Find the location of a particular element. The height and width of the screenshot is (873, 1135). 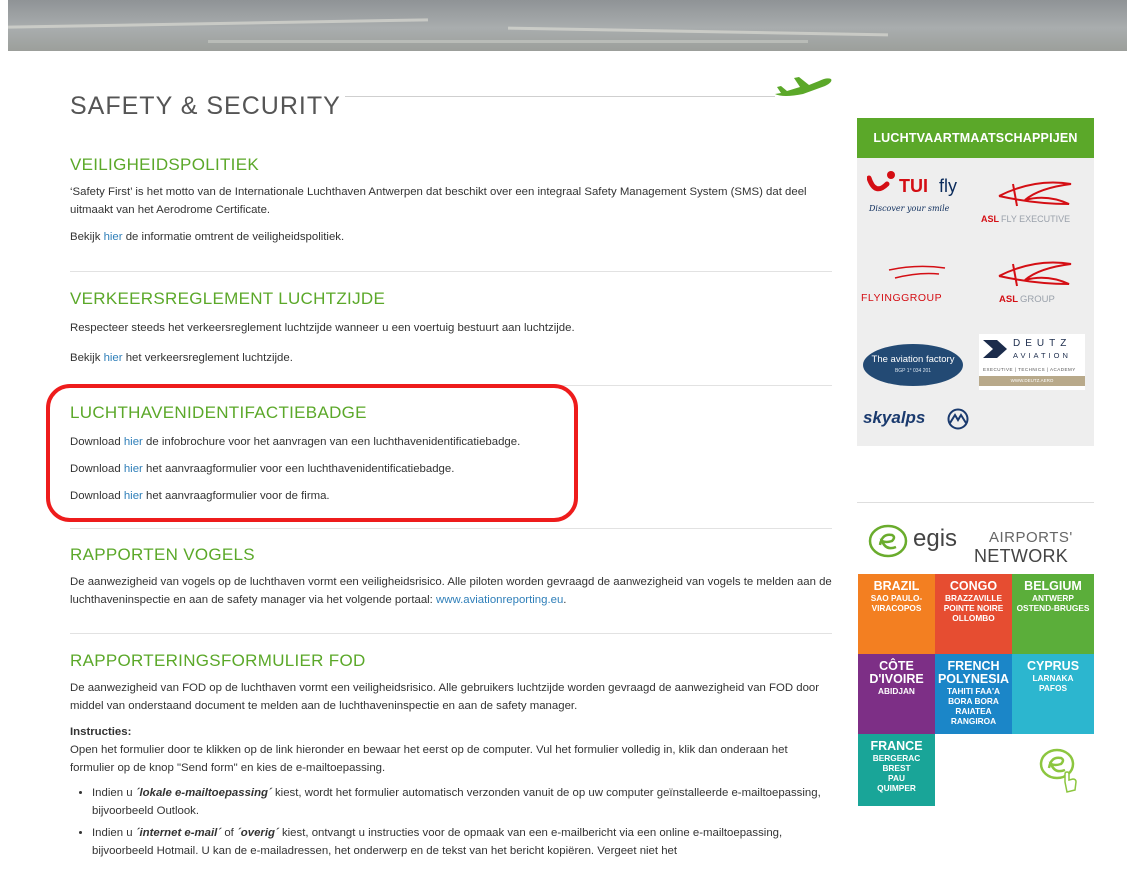

egis-hand-click-icon is located at coordinates (1060, 771).